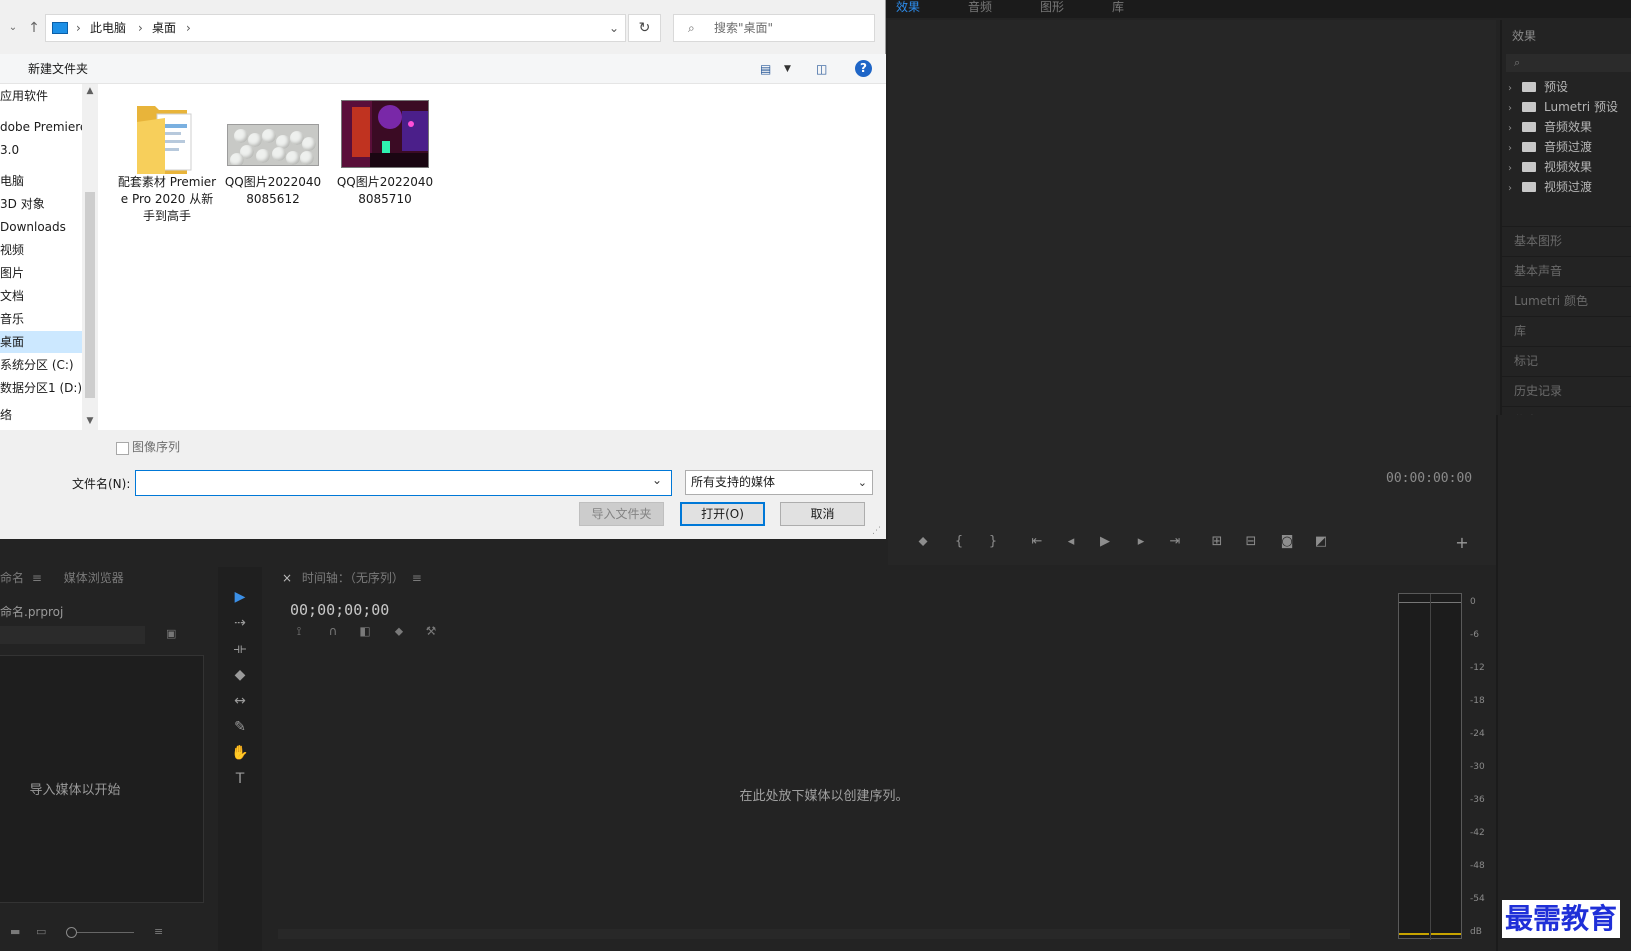  What do you see at coordinates (787, 69) in the screenshot?
I see `chevron-down-icon: ▼` at bounding box center [787, 69].